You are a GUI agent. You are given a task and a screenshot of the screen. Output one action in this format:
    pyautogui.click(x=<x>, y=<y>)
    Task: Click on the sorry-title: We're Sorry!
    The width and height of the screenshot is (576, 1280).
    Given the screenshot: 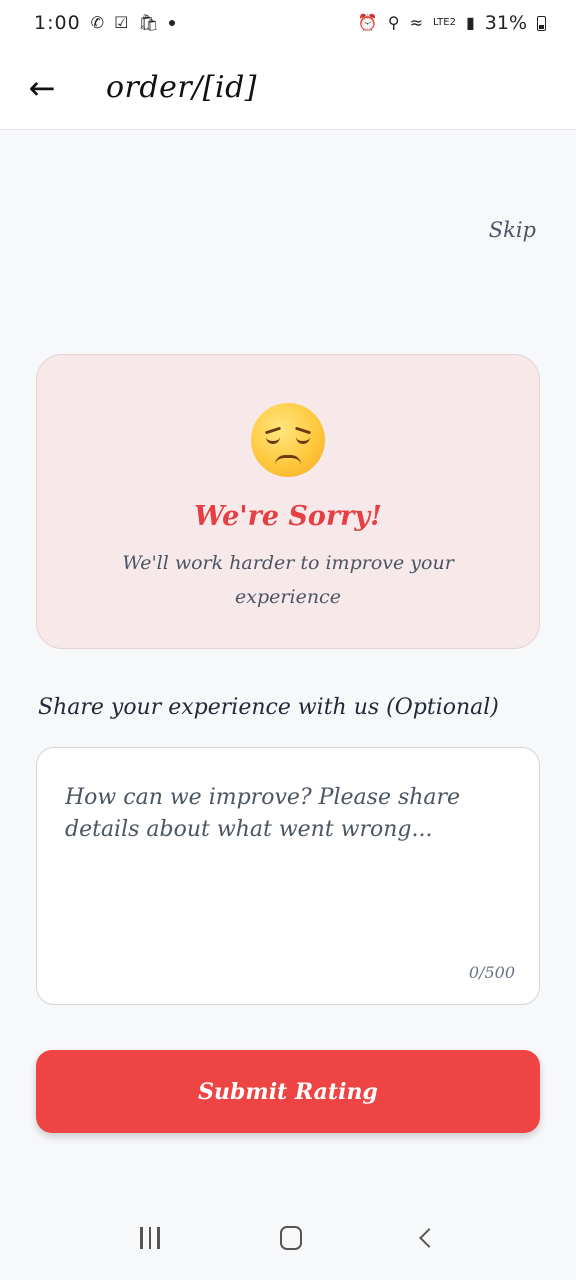 What is the action you would take?
    pyautogui.click(x=288, y=516)
    